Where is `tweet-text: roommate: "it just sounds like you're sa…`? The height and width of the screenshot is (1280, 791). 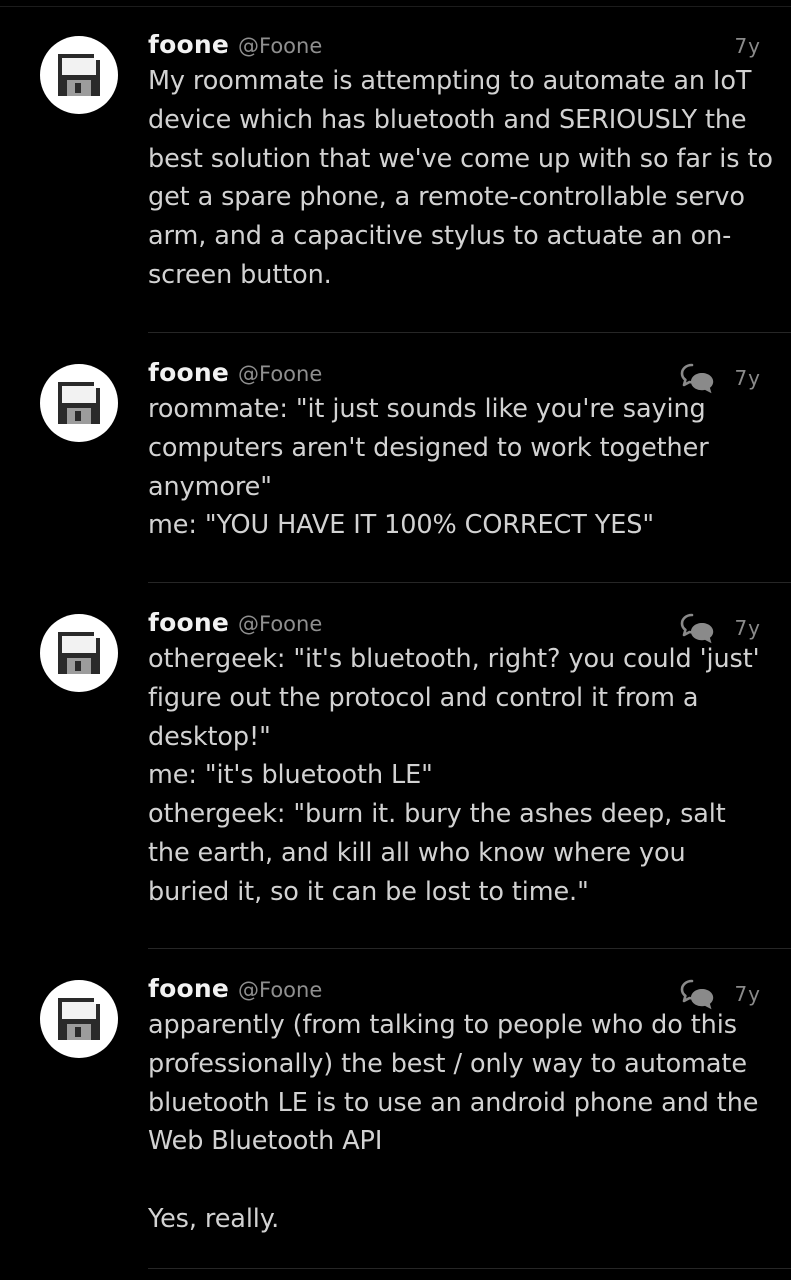
tweet-text: roommate: "it just sounds like you're sa… is located at coordinates (428, 467).